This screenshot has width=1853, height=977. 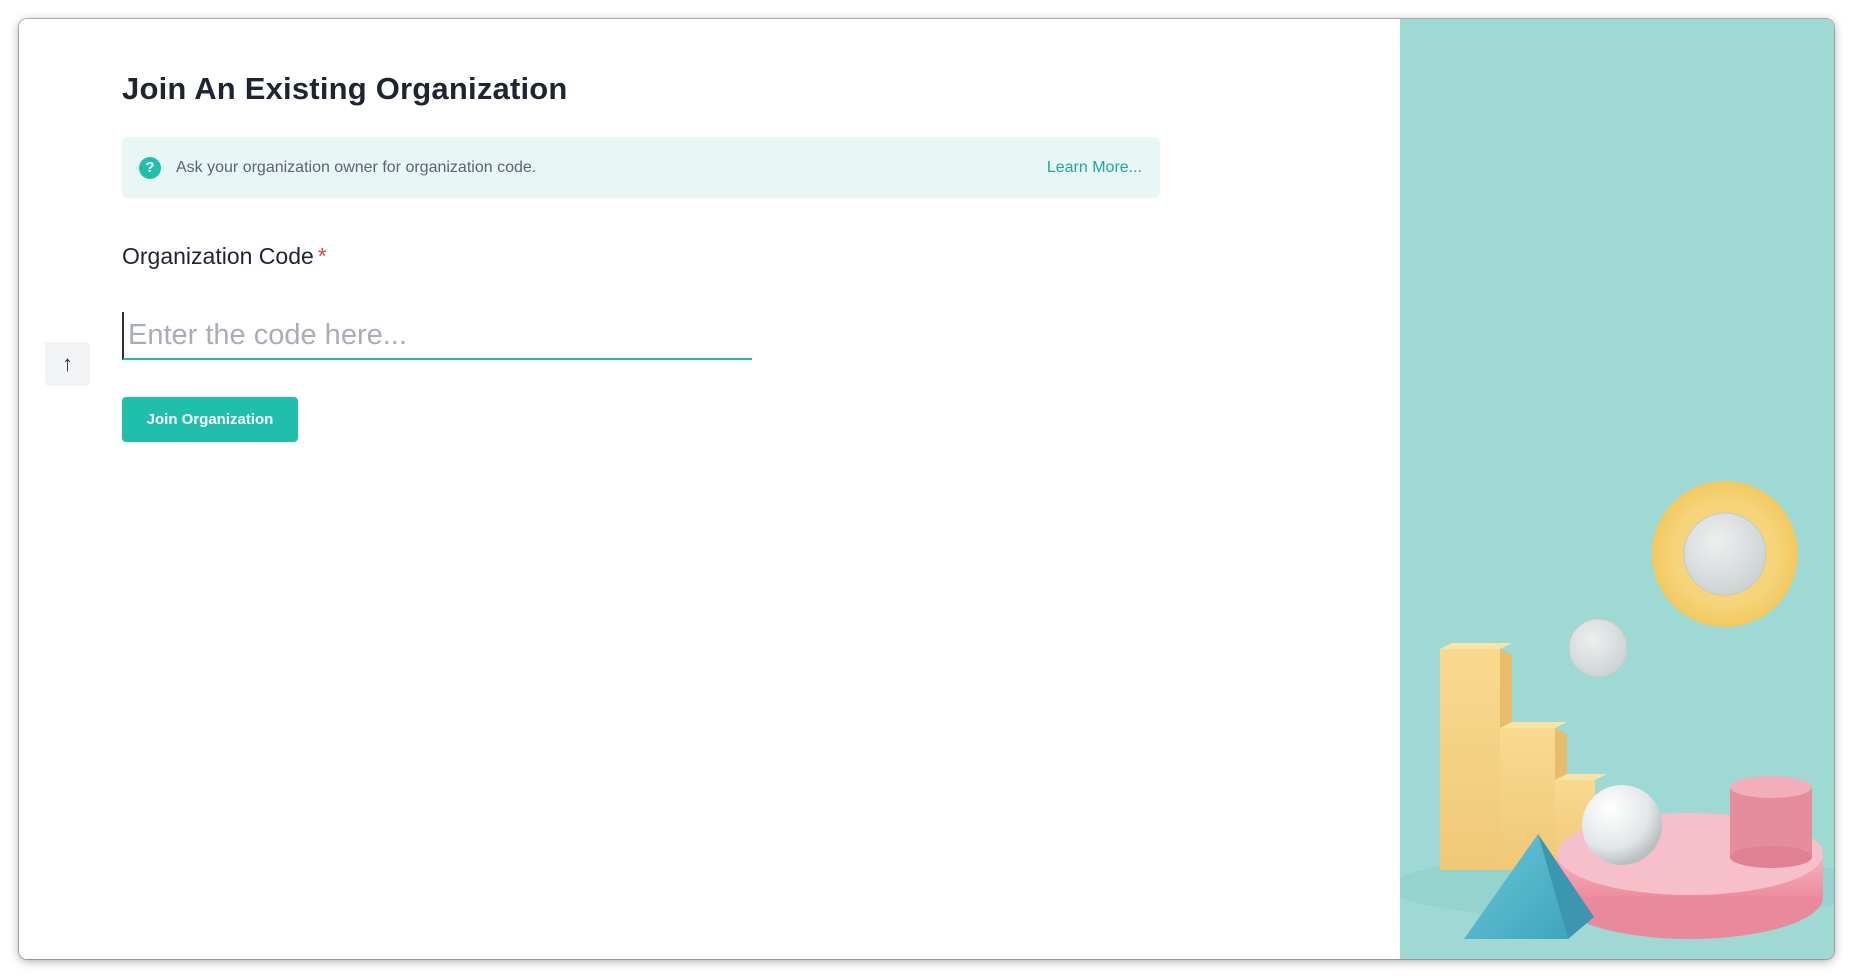 I want to click on required-asterisk: *, so click(x=322, y=256).